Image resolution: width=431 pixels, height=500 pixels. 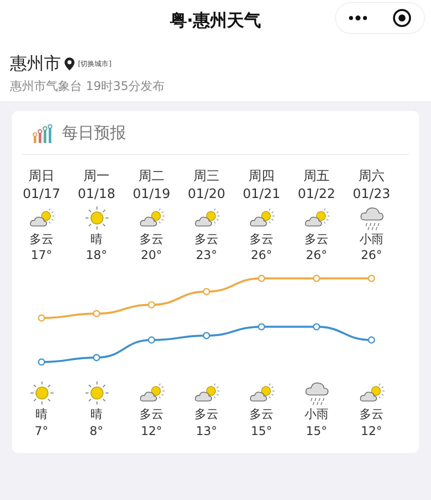 I want to click on date-label: 01/23, so click(x=371, y=195).